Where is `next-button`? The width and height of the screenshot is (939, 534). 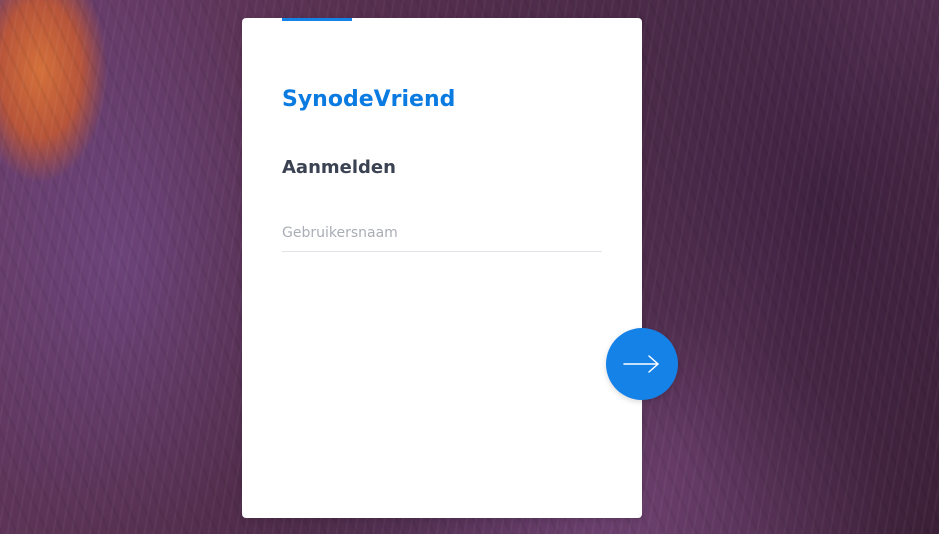 next-button is located at coordinates (642, 364).